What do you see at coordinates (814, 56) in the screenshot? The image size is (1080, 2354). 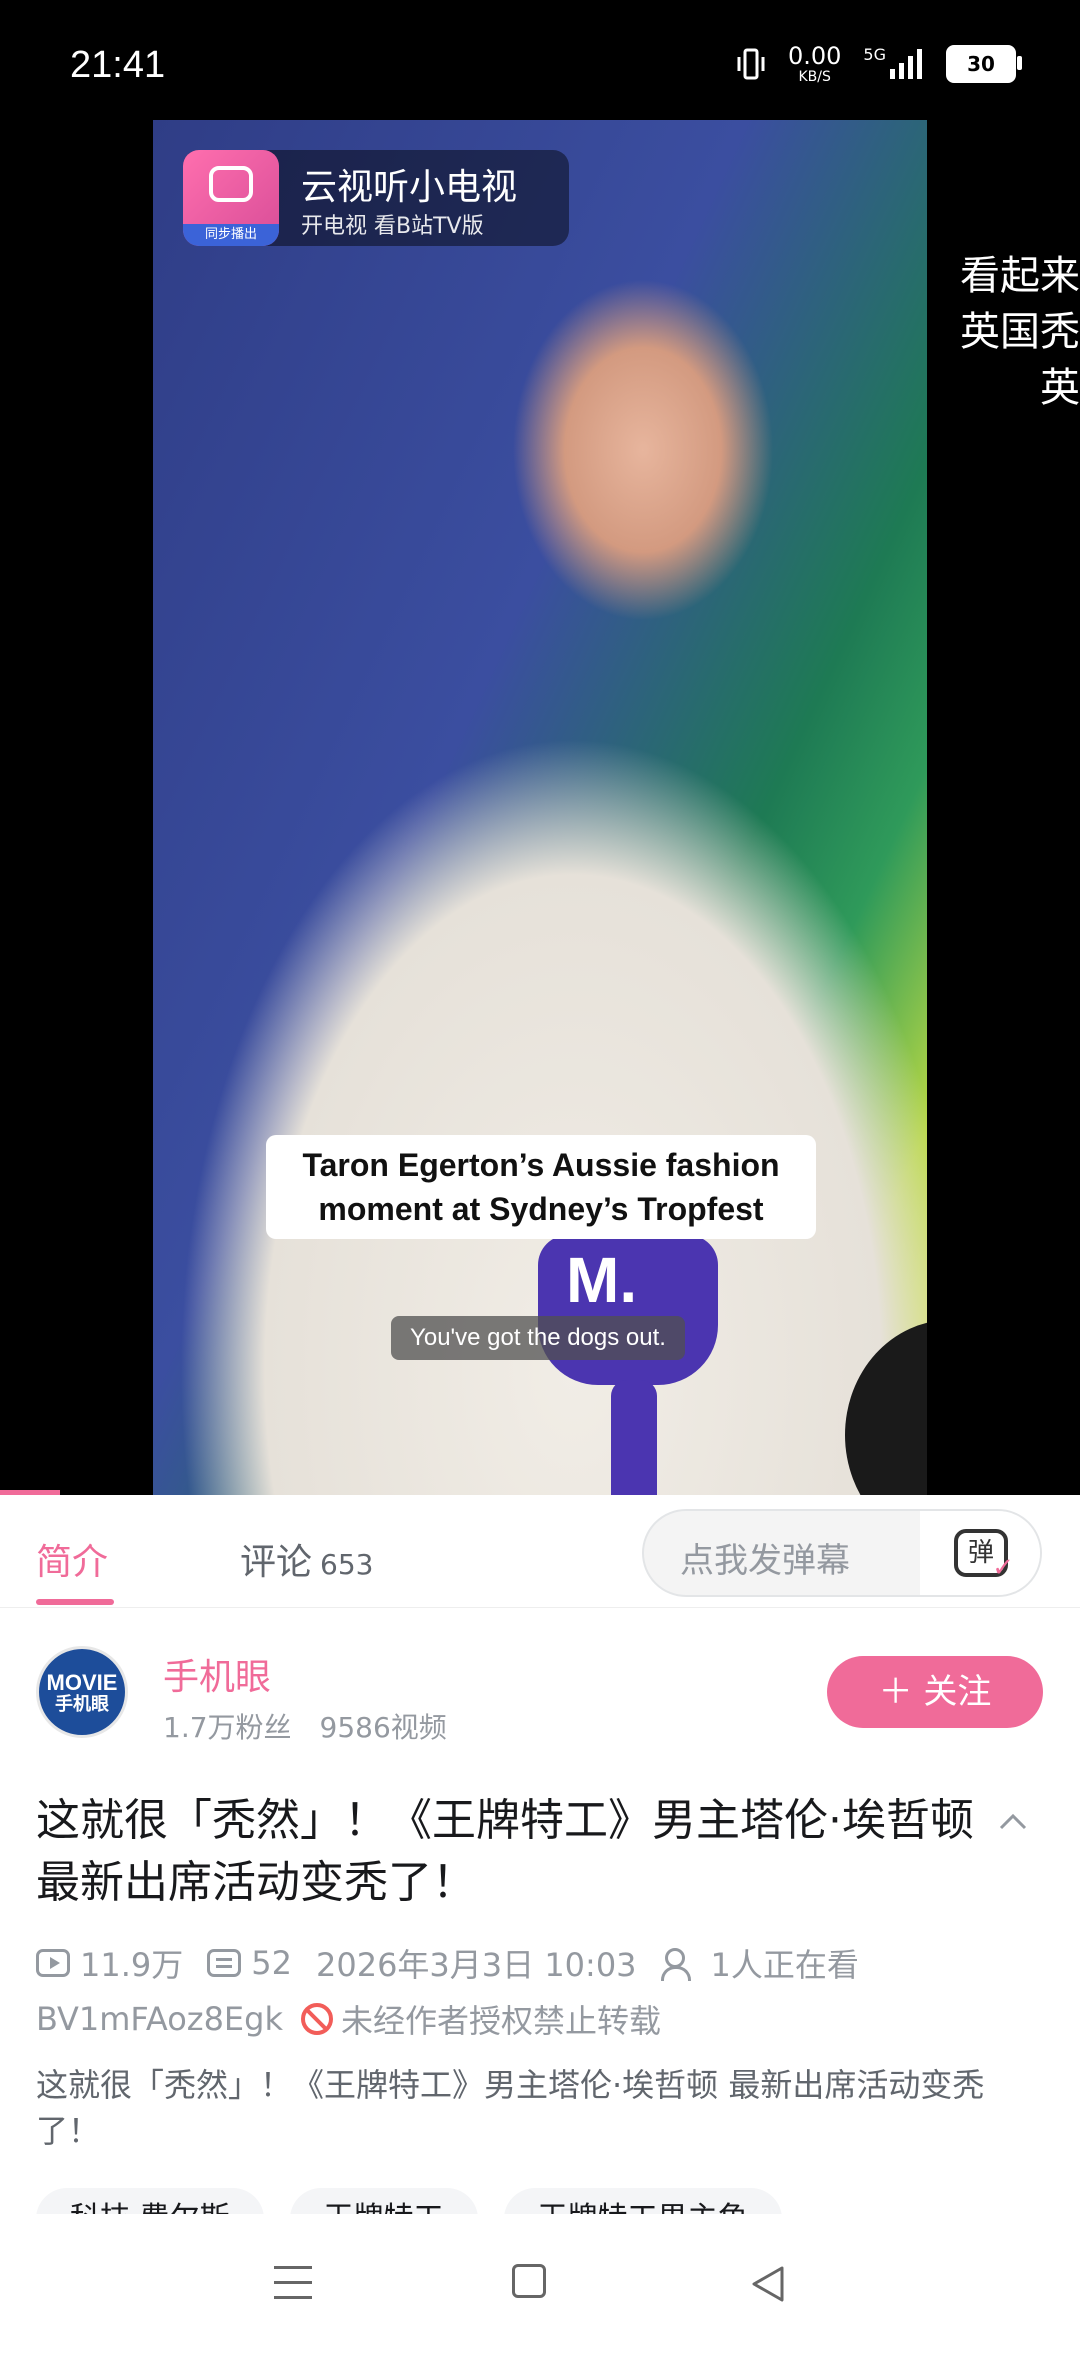 I see `net-speed-value: 0.00` at bounding box center [814, 56].